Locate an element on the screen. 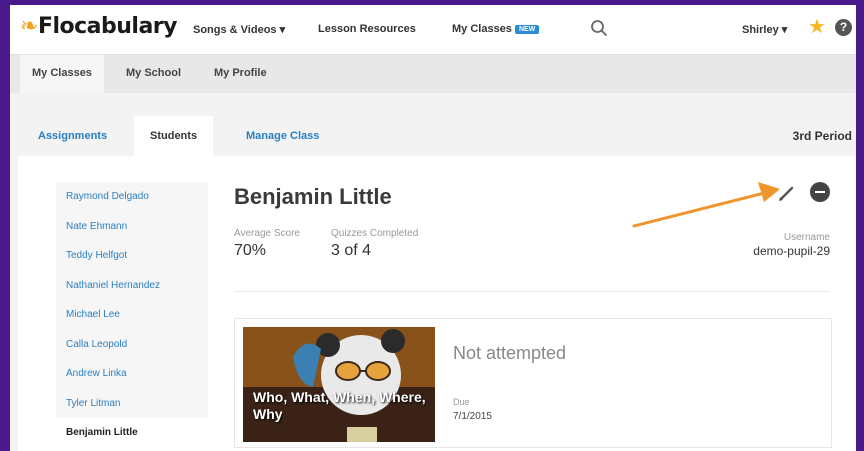 The height and width of the screenshot is (451, 864). username-value: demo-pupil-29 is located at coordinates (791, 251).